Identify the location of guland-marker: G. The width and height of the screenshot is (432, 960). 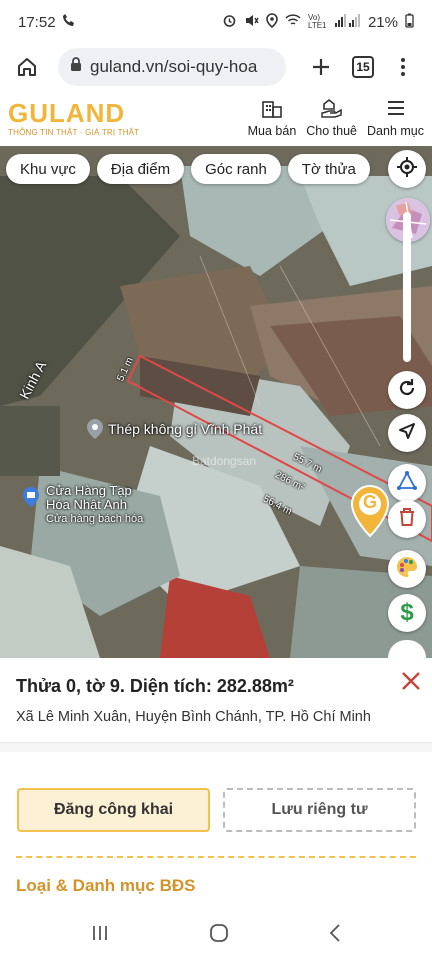
(370, 511).